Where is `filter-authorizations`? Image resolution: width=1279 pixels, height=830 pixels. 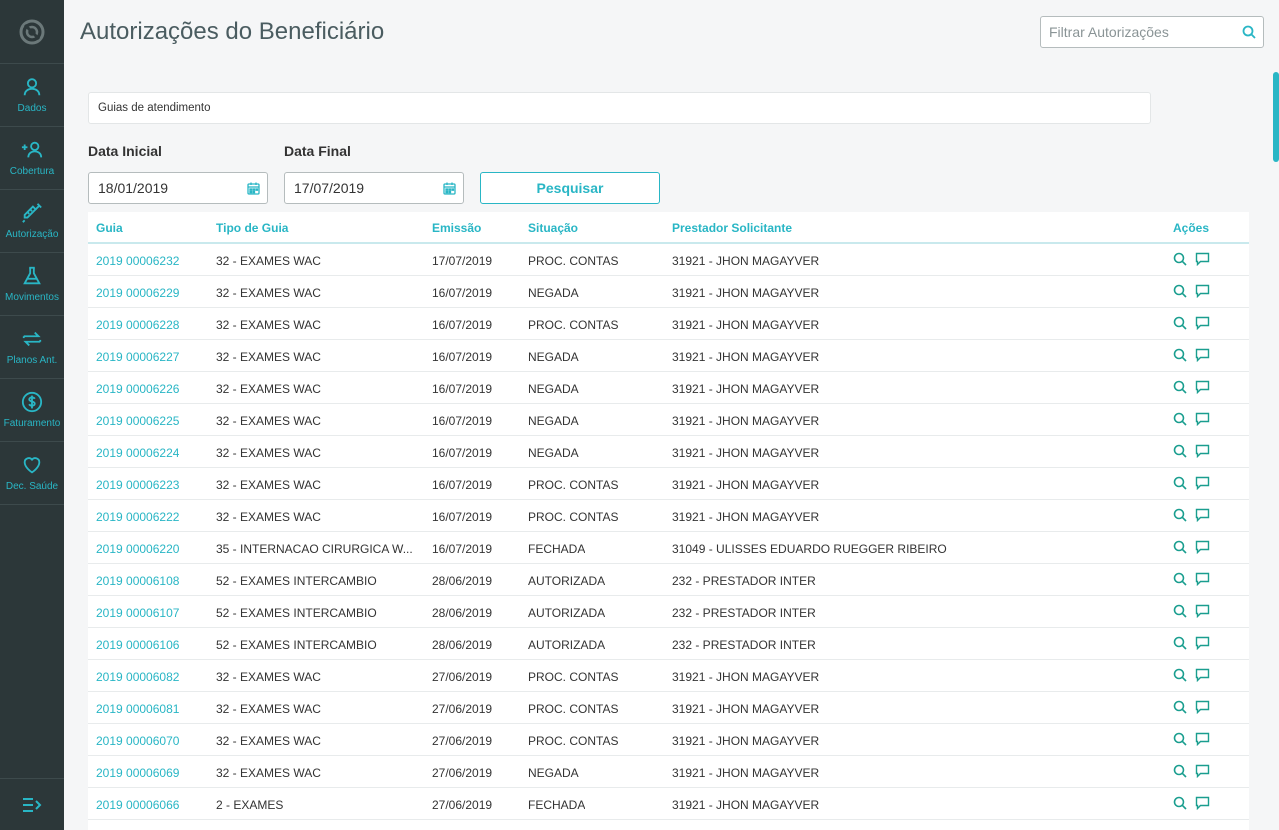 filter-authorizations is located at coordinates (1152, 32).